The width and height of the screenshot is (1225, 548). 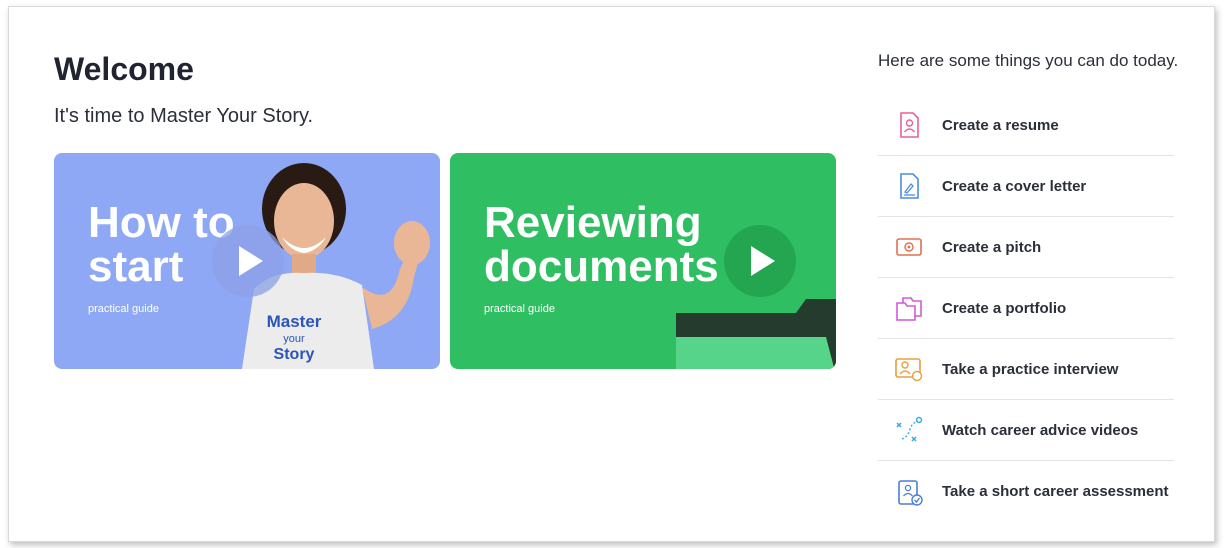 I want to click on interview-icon, so click(x=909, y=370).